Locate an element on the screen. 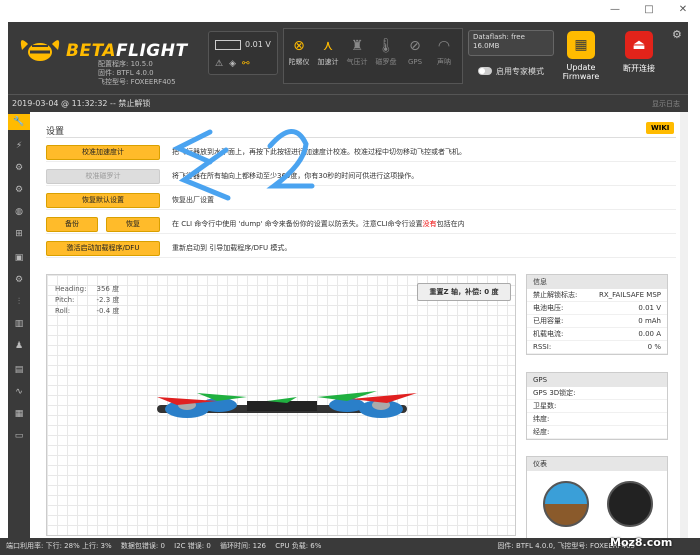 The image size is (700, 555). gps-title: GPS is located at coordinates (597, 380).